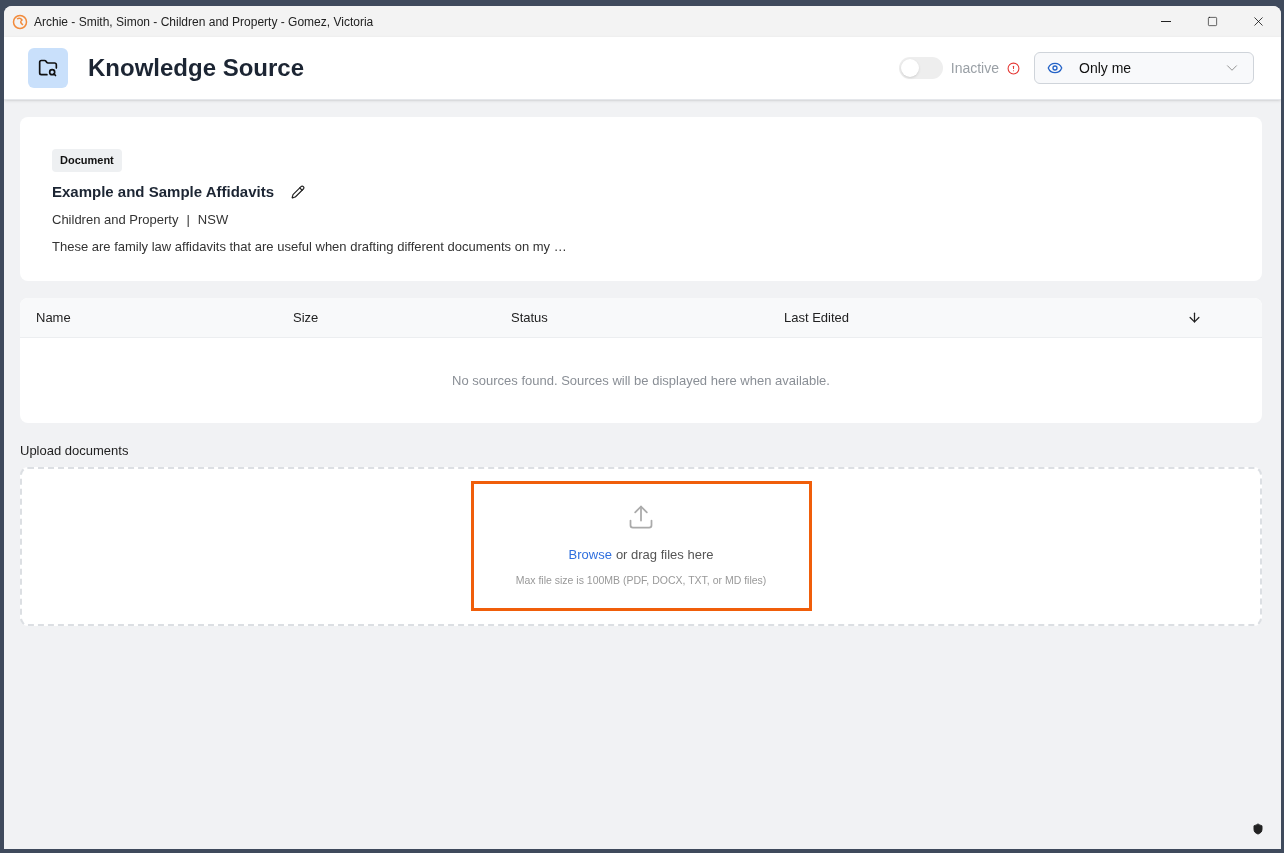 Image resolution: width=1284 pixels, height=853 pixels. Describe the element at coordinates (204, 22) in the screenshot. I see `window-title: Archie - Smith, Simon - Children and Property - Gomez, Victoria` at that location.